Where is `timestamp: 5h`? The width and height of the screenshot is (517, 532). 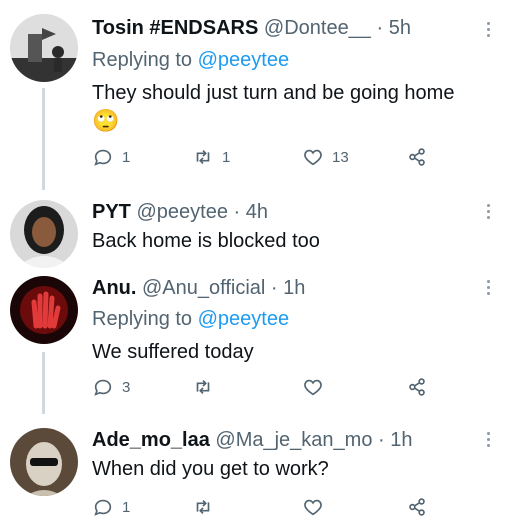
timestamp: 5h is located at coordinates (400, 28).